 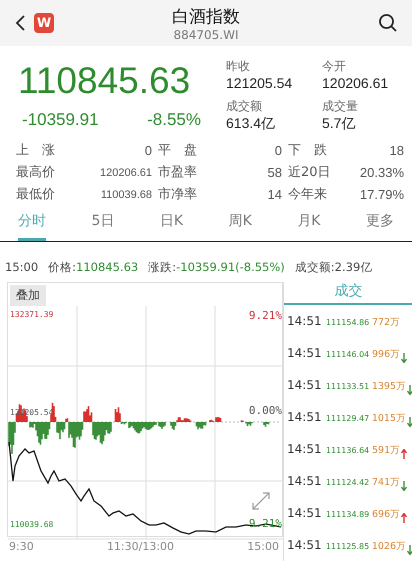 I want to click on stat-label: 最高价, so click(x=36, y=173).